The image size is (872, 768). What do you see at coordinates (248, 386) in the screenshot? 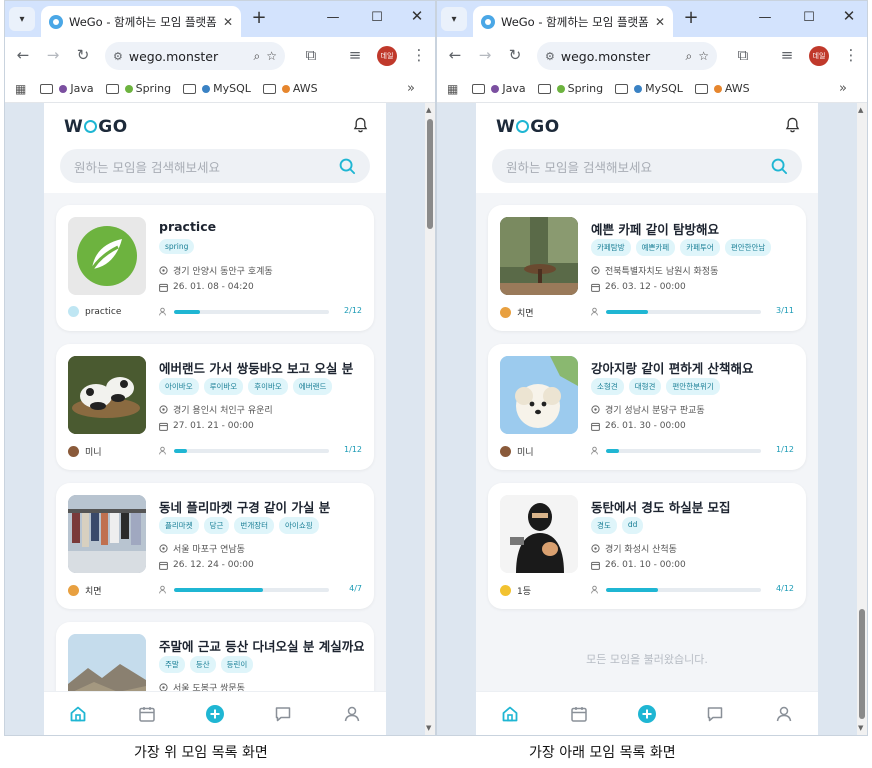
I see `tag-list: 아이바오 루이바오 후이바오 에버랜드` at bounding box center [248, 386].